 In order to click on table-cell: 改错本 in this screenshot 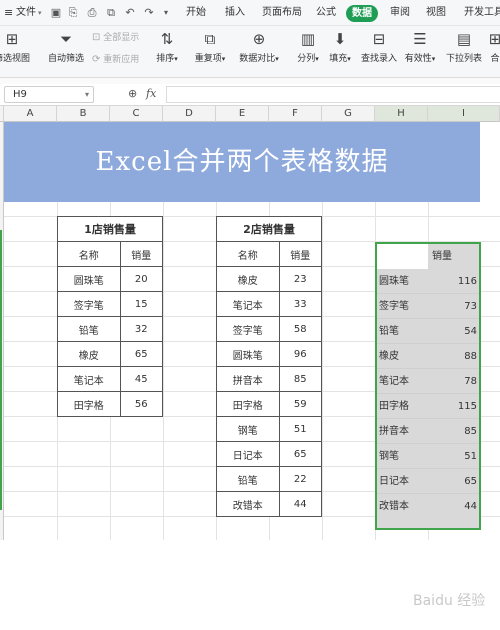, I will do `click(248, 504)`.